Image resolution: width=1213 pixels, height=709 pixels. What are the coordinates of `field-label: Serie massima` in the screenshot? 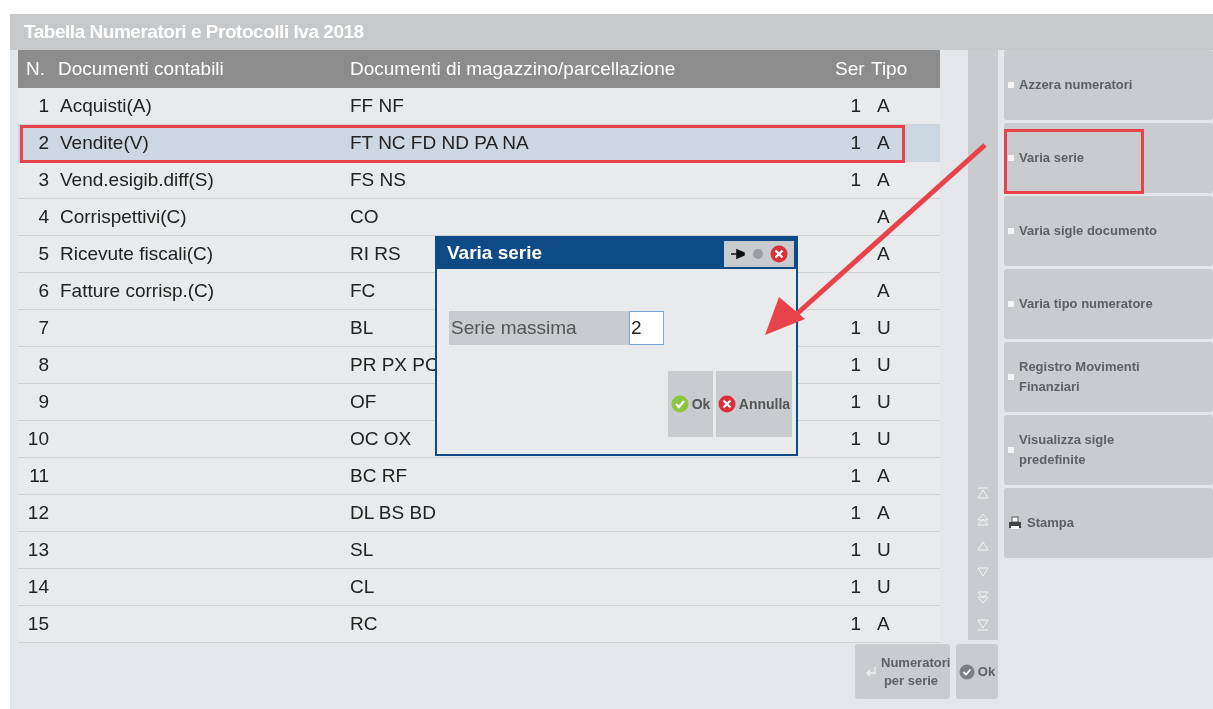 It's located at (539, 328).